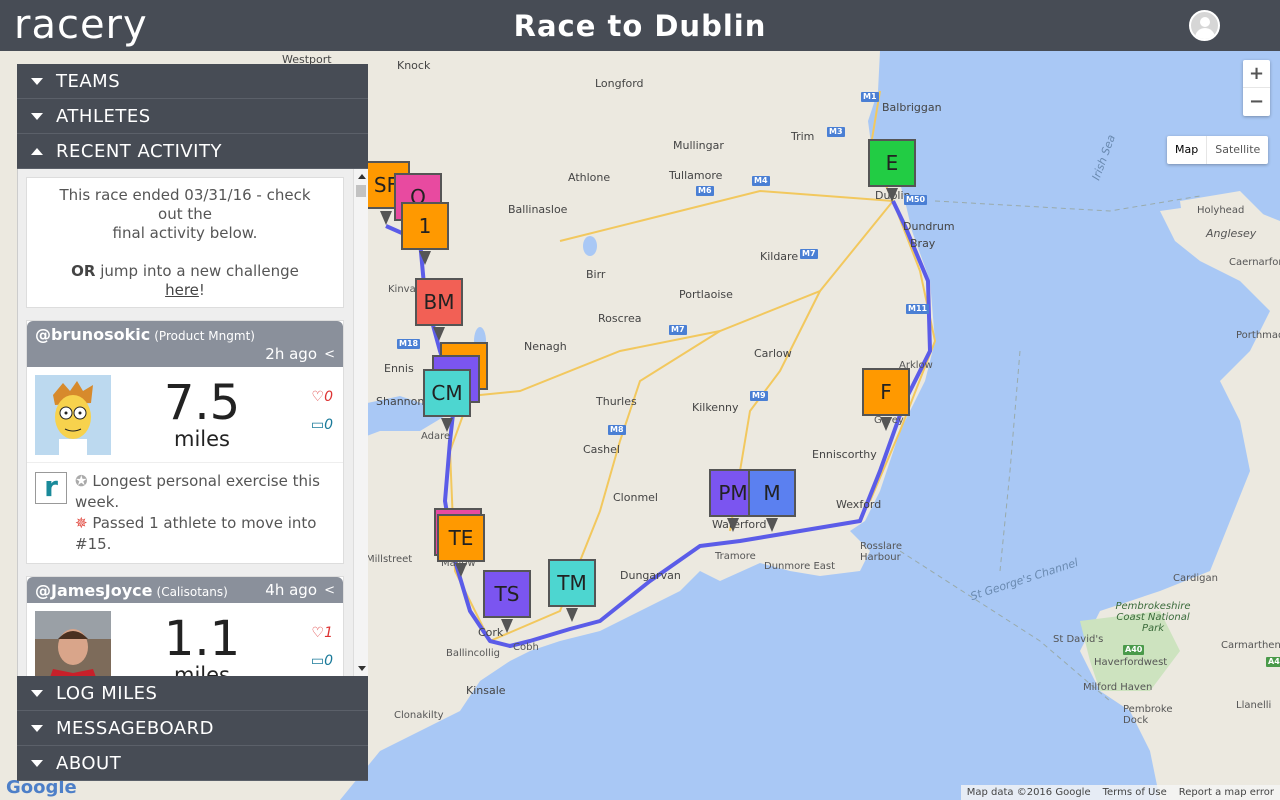 The width and height of the screenshot is (1280, 800). What do you see at coordinates (1118, 687) in the screenshot?
I see `town-label: Milford Haven` at bounding box center [1118, 687].